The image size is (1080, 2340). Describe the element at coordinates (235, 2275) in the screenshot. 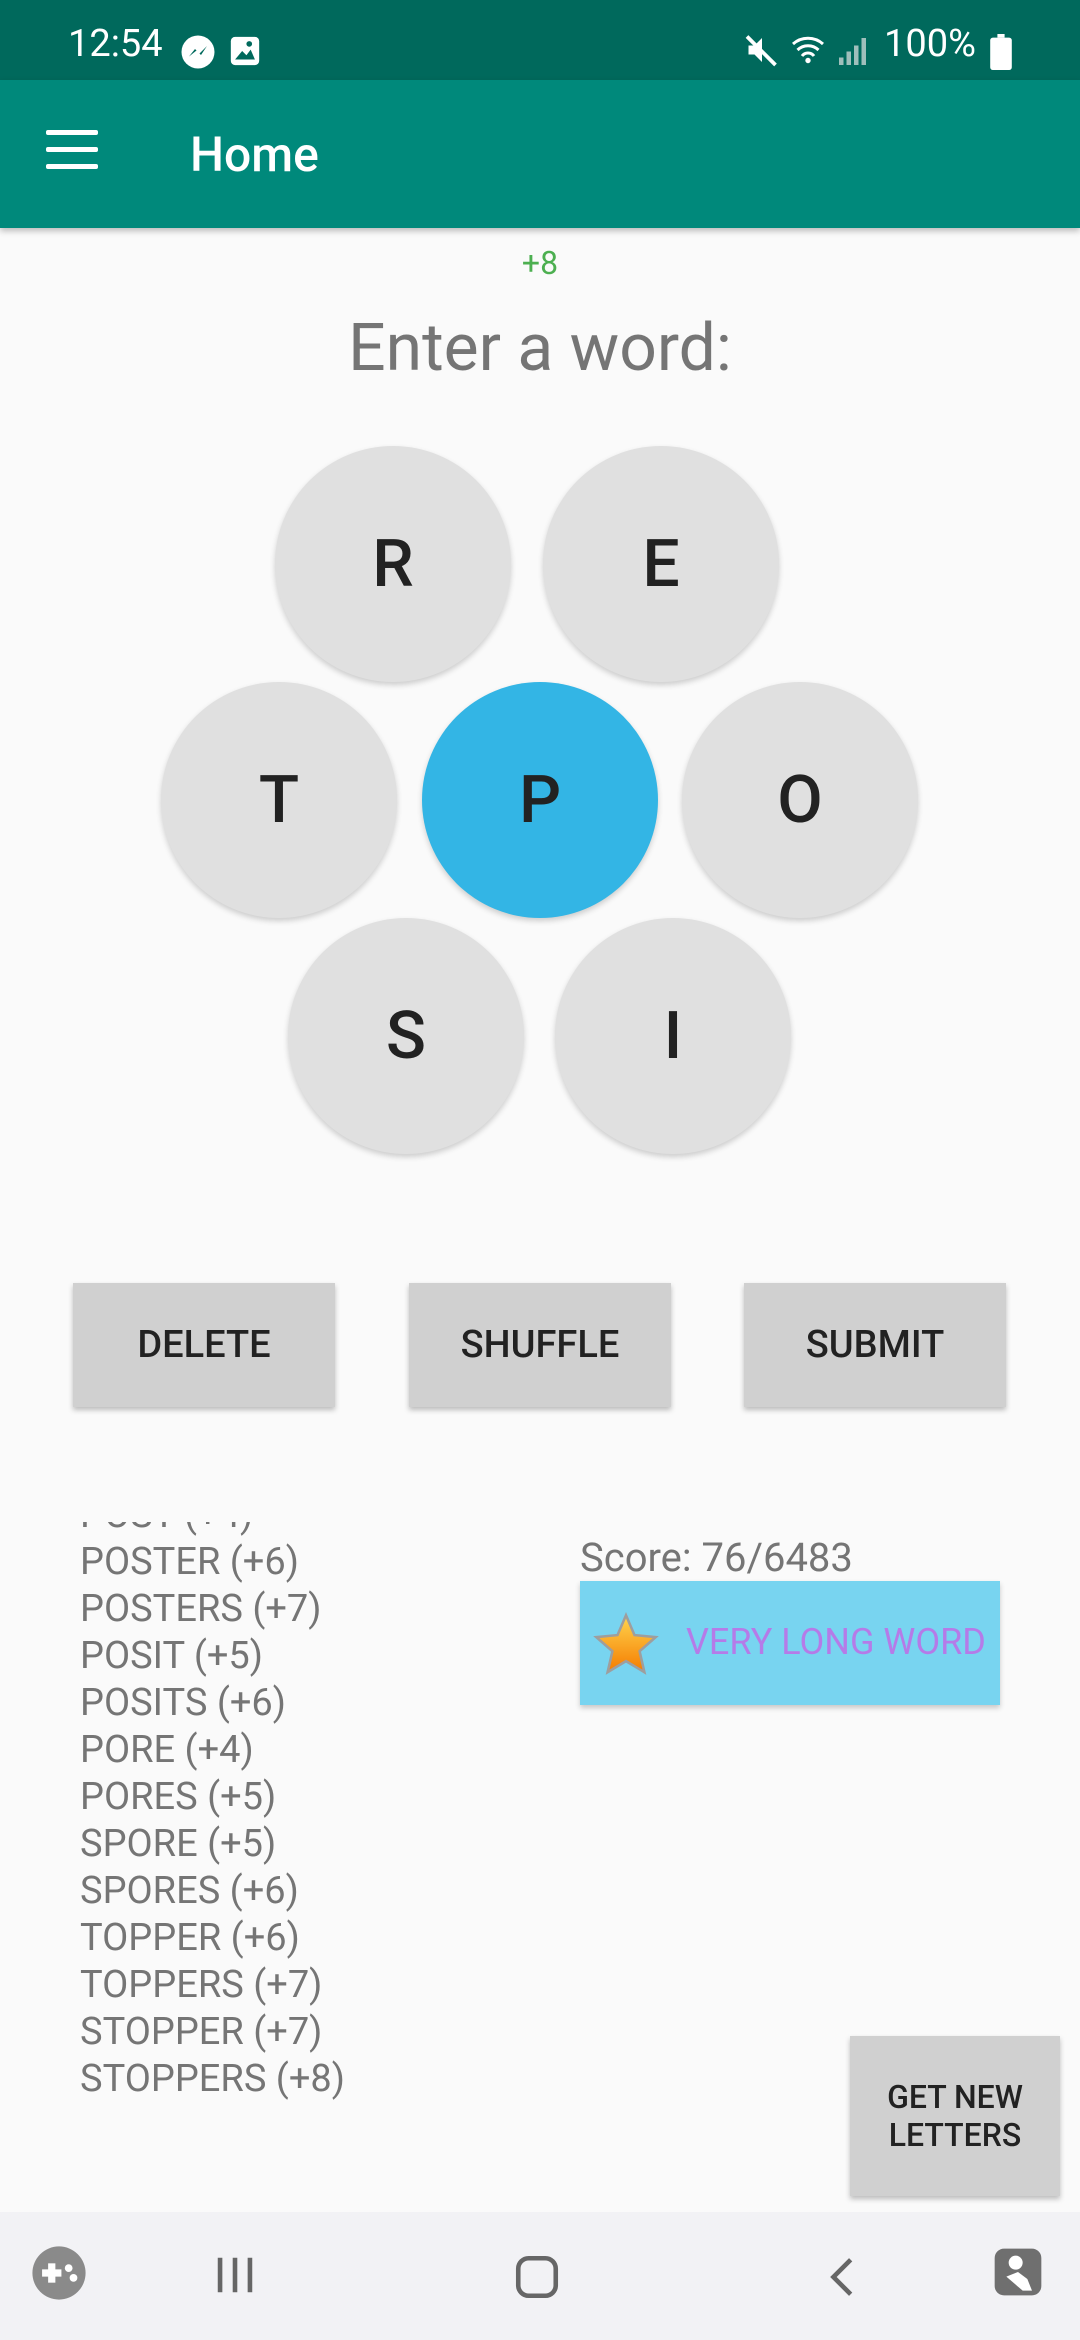

I see `recent-apps-icon` at that location.